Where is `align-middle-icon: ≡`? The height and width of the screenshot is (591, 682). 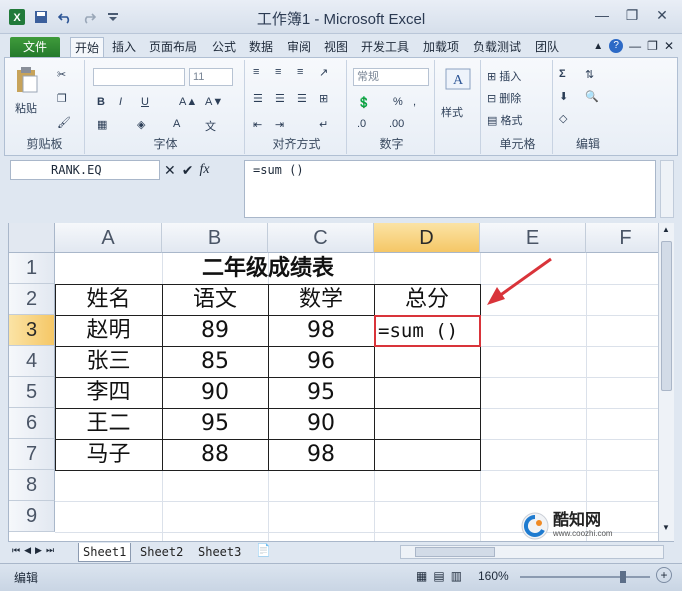 align-middle-icon: ≡ is located at coordinates (278, 72).